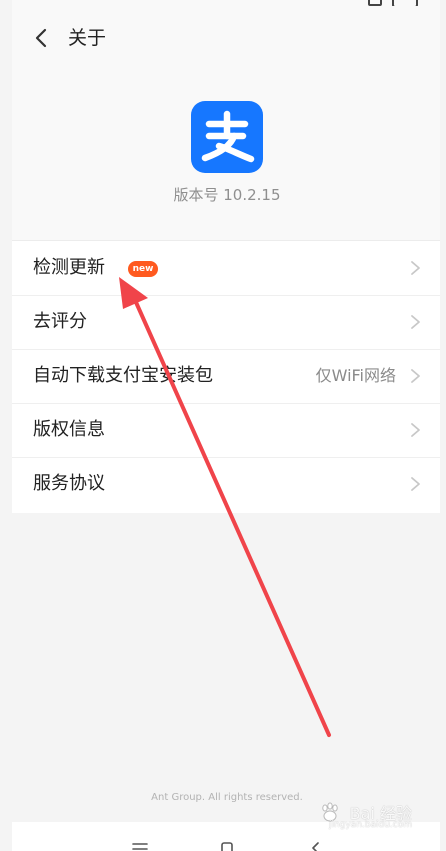 The image size is (446, 851). Describe the element at coordinates (123, 375) in the screenshot. I see `menu-label-auto-download: 自动下载支付宝安装包` at that location.